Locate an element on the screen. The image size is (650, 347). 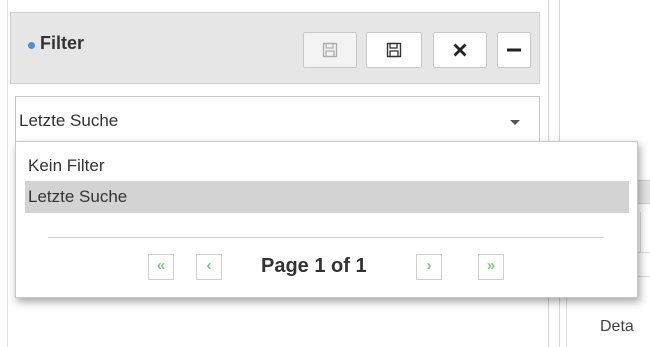
caret-down-icon is located at coordinates (515, 122).